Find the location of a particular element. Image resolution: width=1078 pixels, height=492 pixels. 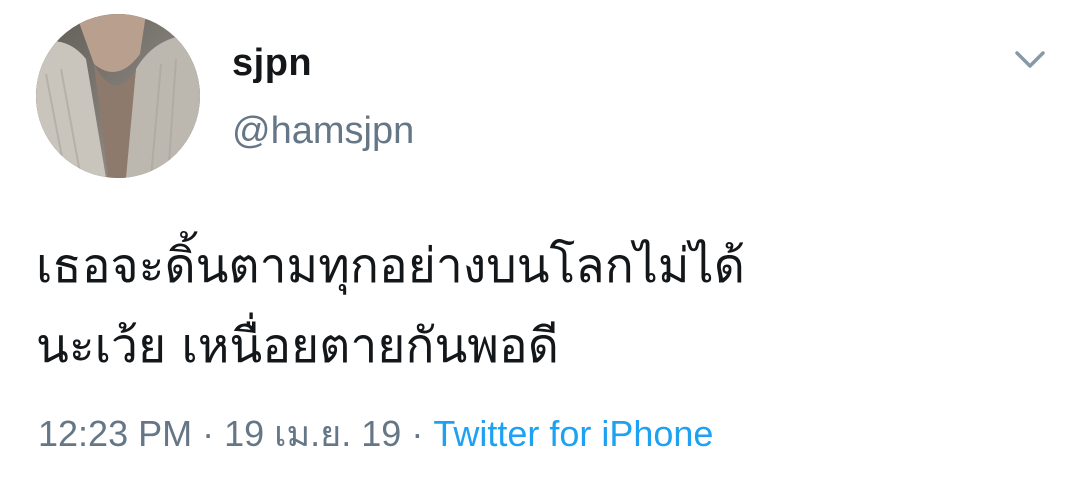

author-avatar is located at coordinates (118, 96).